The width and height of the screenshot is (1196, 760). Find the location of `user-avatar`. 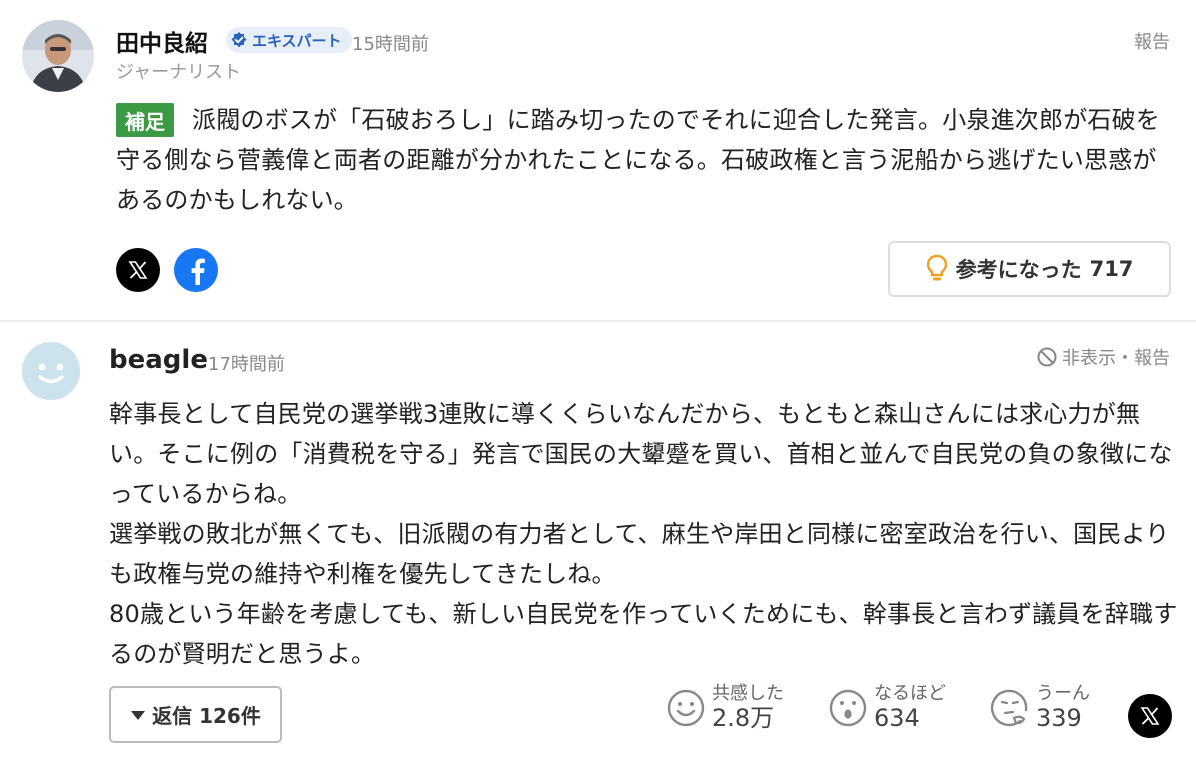

user-avatar is located at coordinates (51, 371).